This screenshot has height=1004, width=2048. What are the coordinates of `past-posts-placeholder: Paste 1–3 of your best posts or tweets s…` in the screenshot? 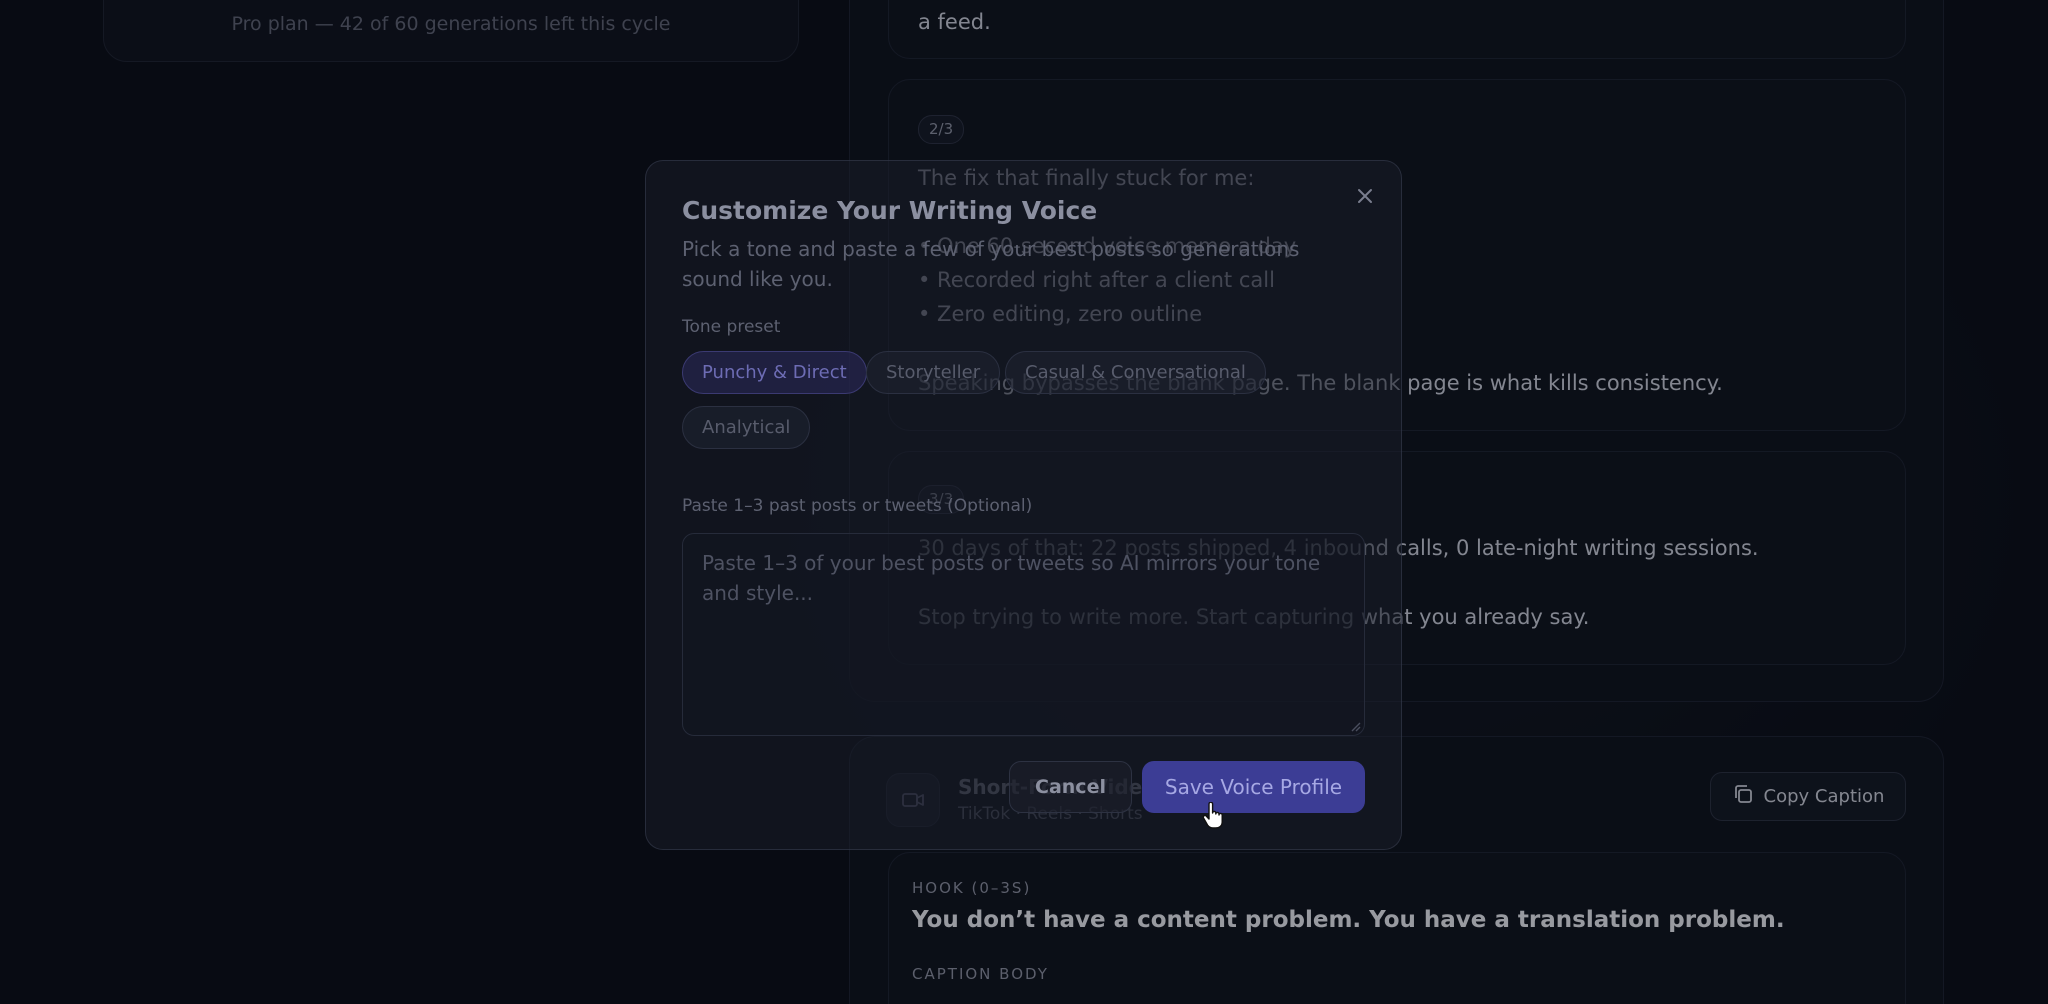 It's located at (1011, 578).